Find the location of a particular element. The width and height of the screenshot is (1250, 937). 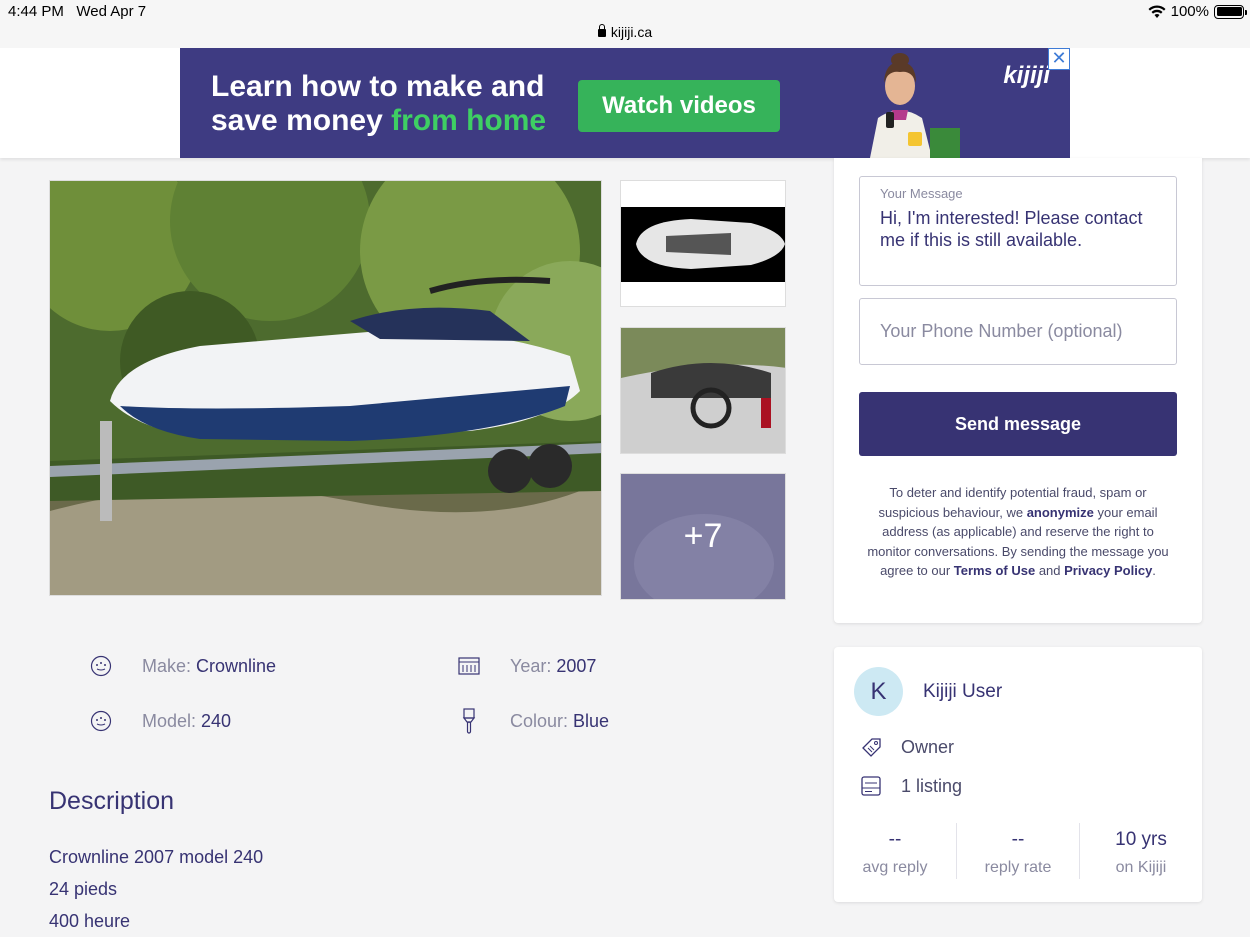

battery-icon is located at coordinates (1230, 11).